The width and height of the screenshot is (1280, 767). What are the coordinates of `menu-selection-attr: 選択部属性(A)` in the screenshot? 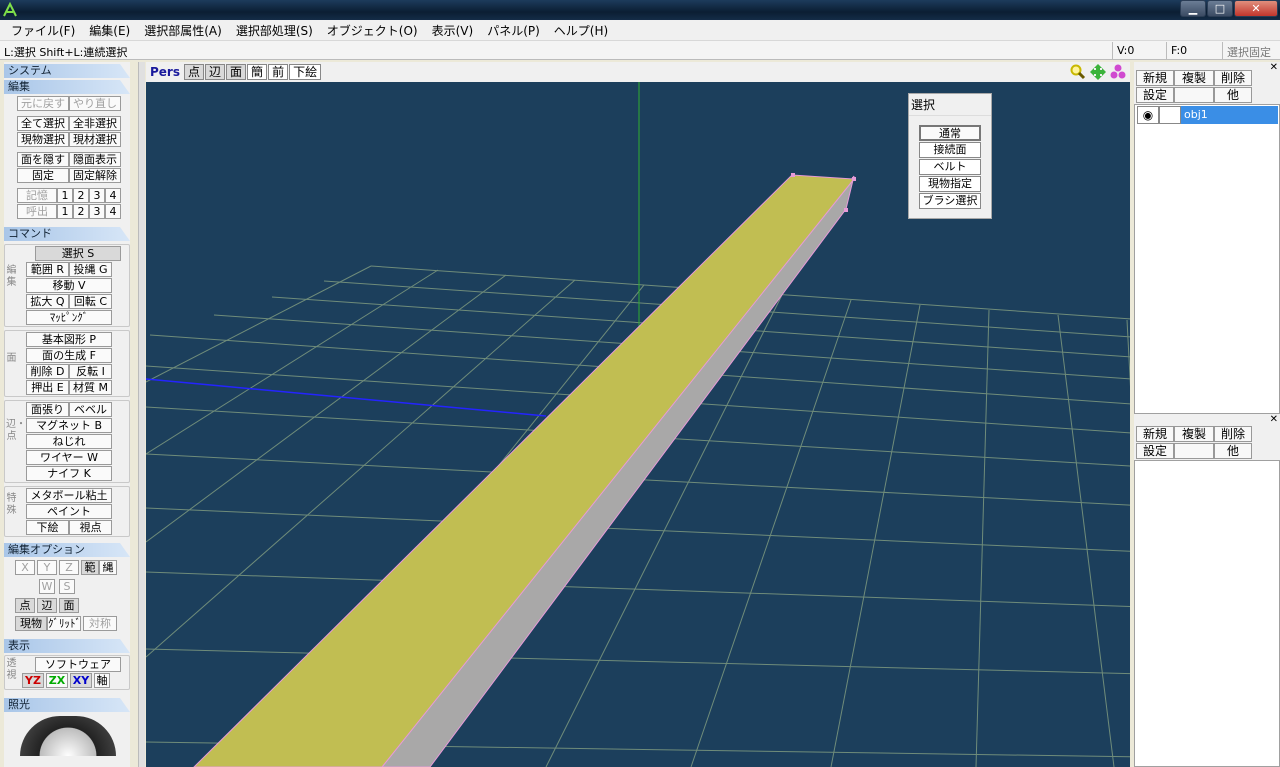 It's located at (183, 30).